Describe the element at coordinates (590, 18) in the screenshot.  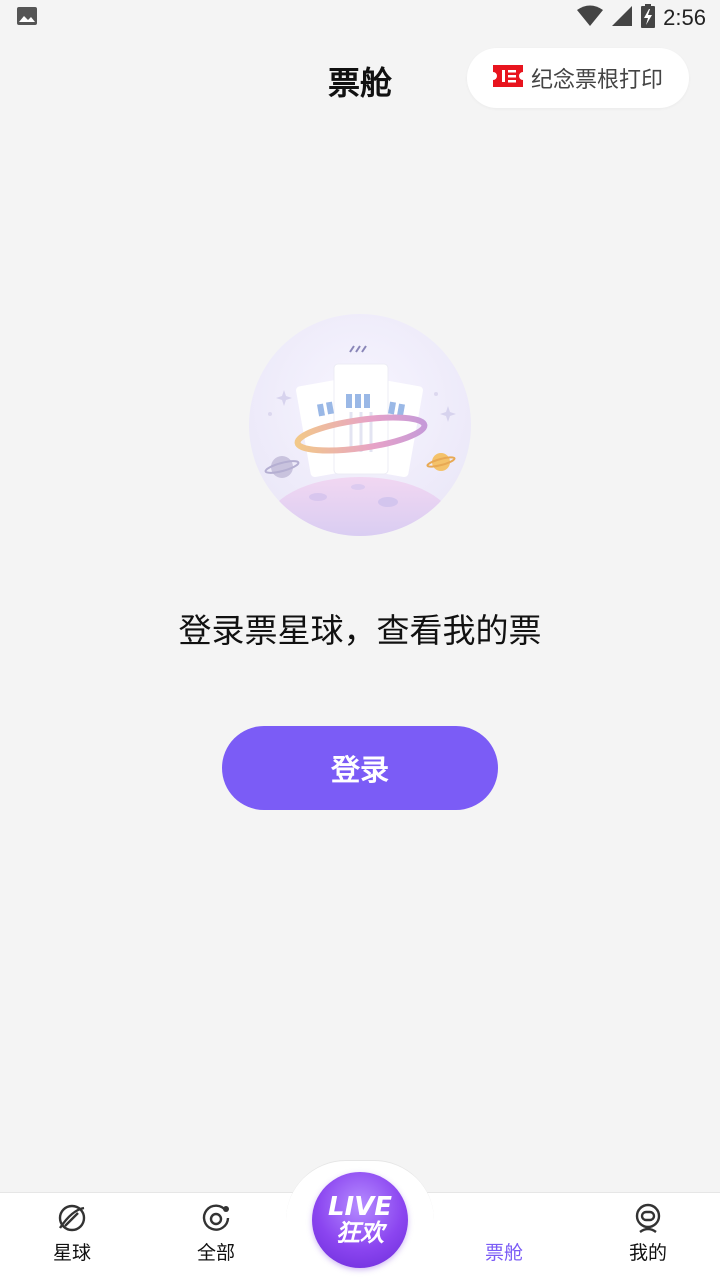
I see `wifi-icon` at that location.